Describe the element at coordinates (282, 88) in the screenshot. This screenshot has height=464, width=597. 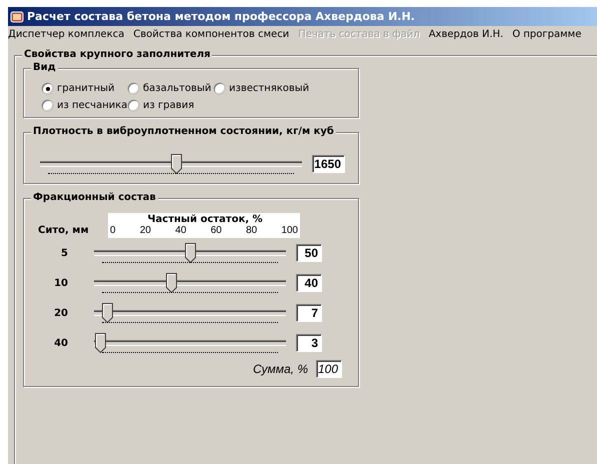
I see `radio-option: известняковый` at that location.